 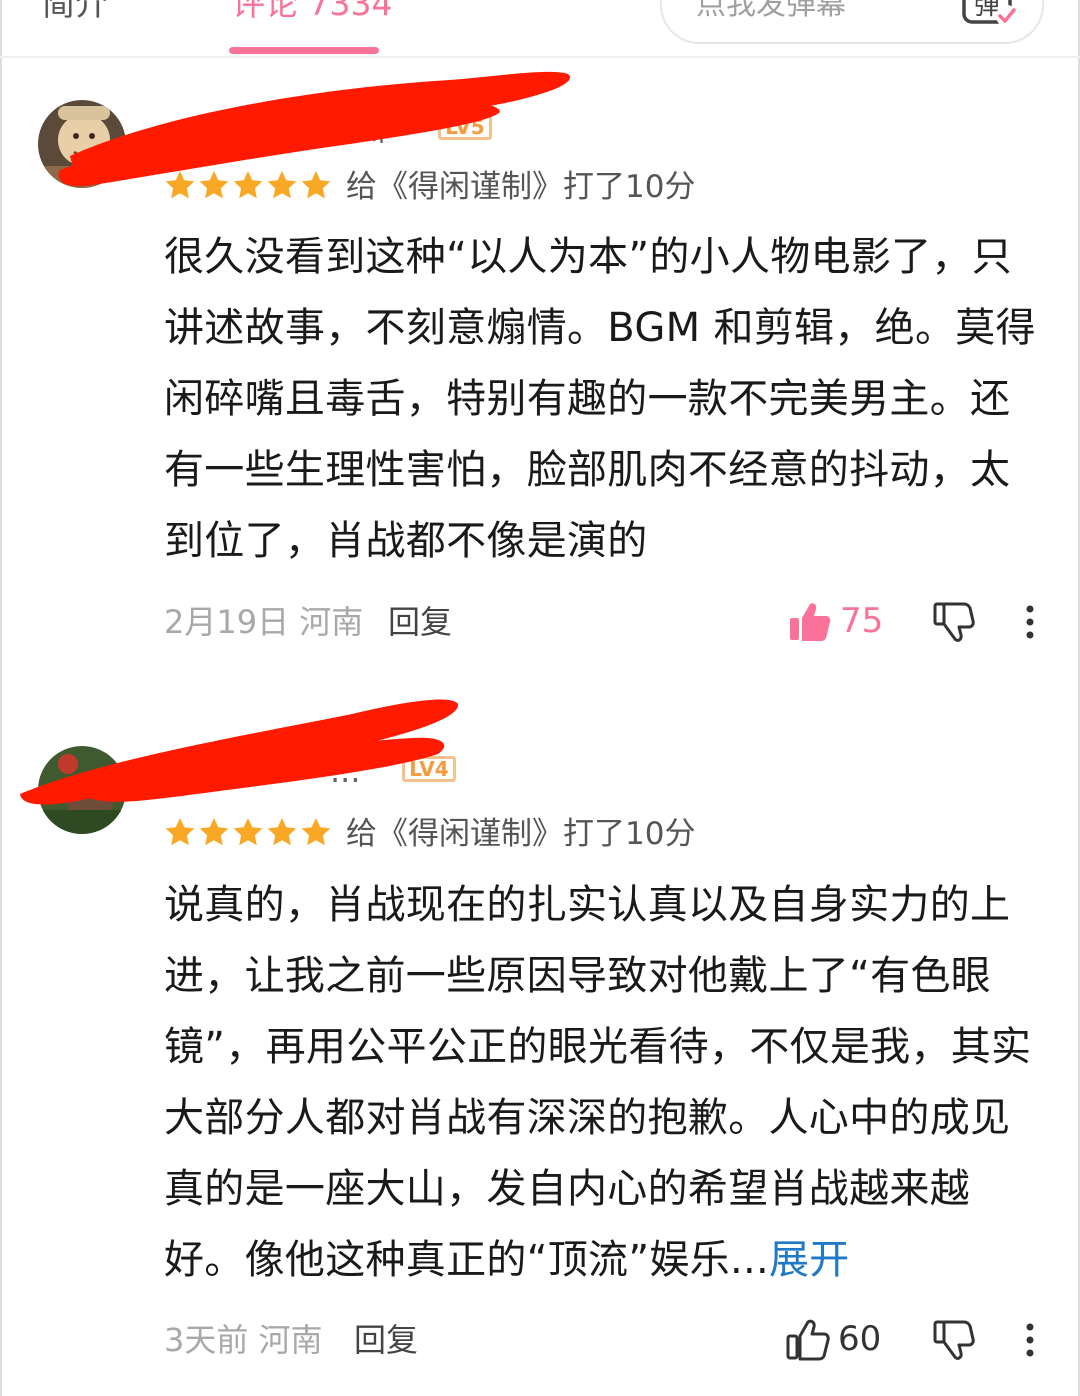 I want to click on danmaku-placeholder: 点我发弹幕, so click(x=771, y=11).